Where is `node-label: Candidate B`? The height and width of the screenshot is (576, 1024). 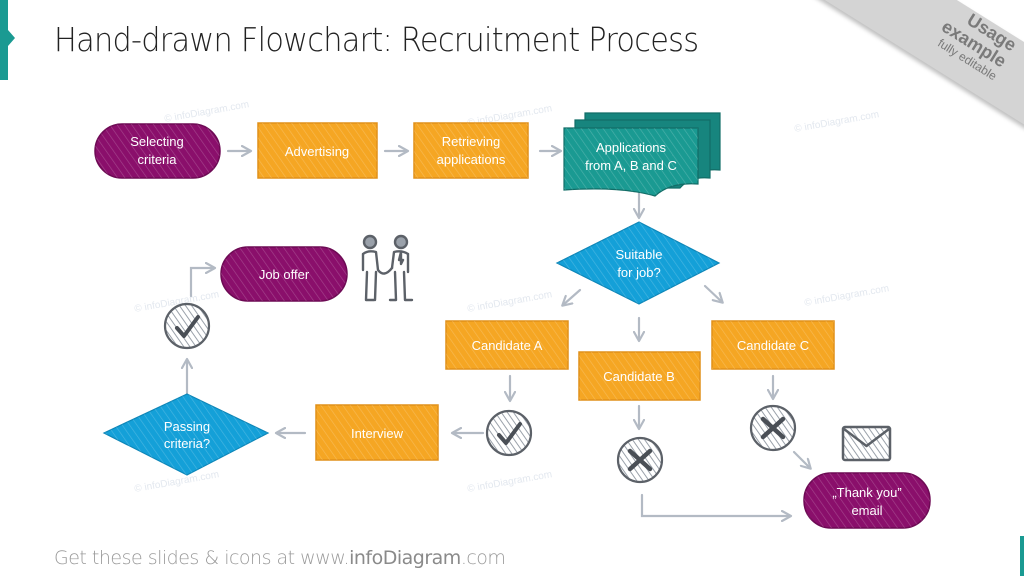
node-label: Candidate B is located at coordinates (639, 376).